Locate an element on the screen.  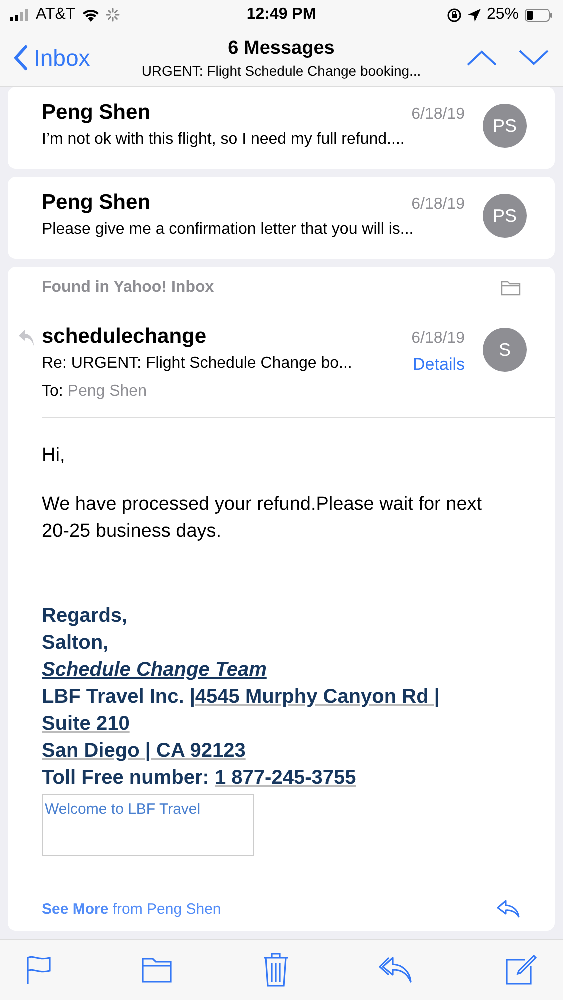
trash-icon is located at coordinates (275, 970).